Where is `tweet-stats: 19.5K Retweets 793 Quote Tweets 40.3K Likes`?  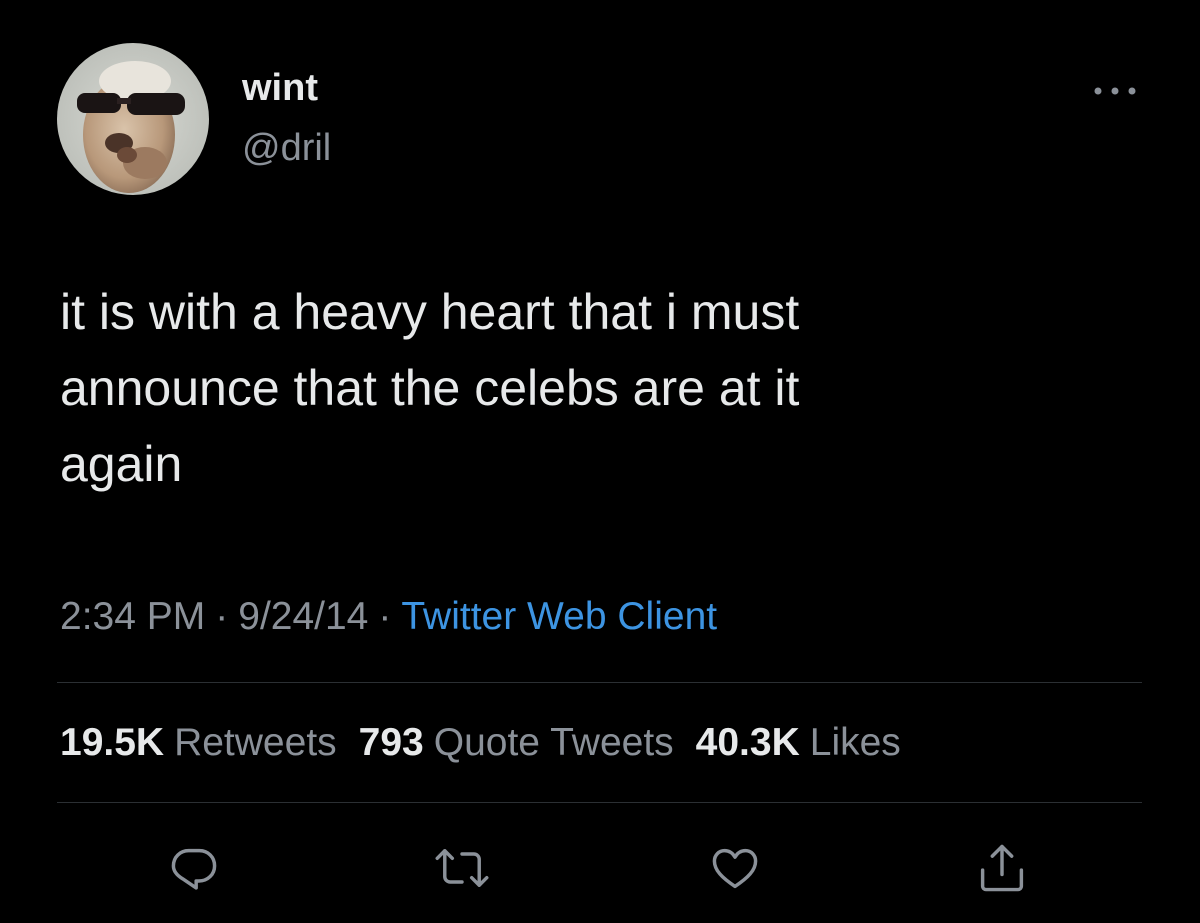
tweet-stats: 19.5K Retweets 793 Quote Tweets 40.3K Likes is located at coordinates (491, 743).